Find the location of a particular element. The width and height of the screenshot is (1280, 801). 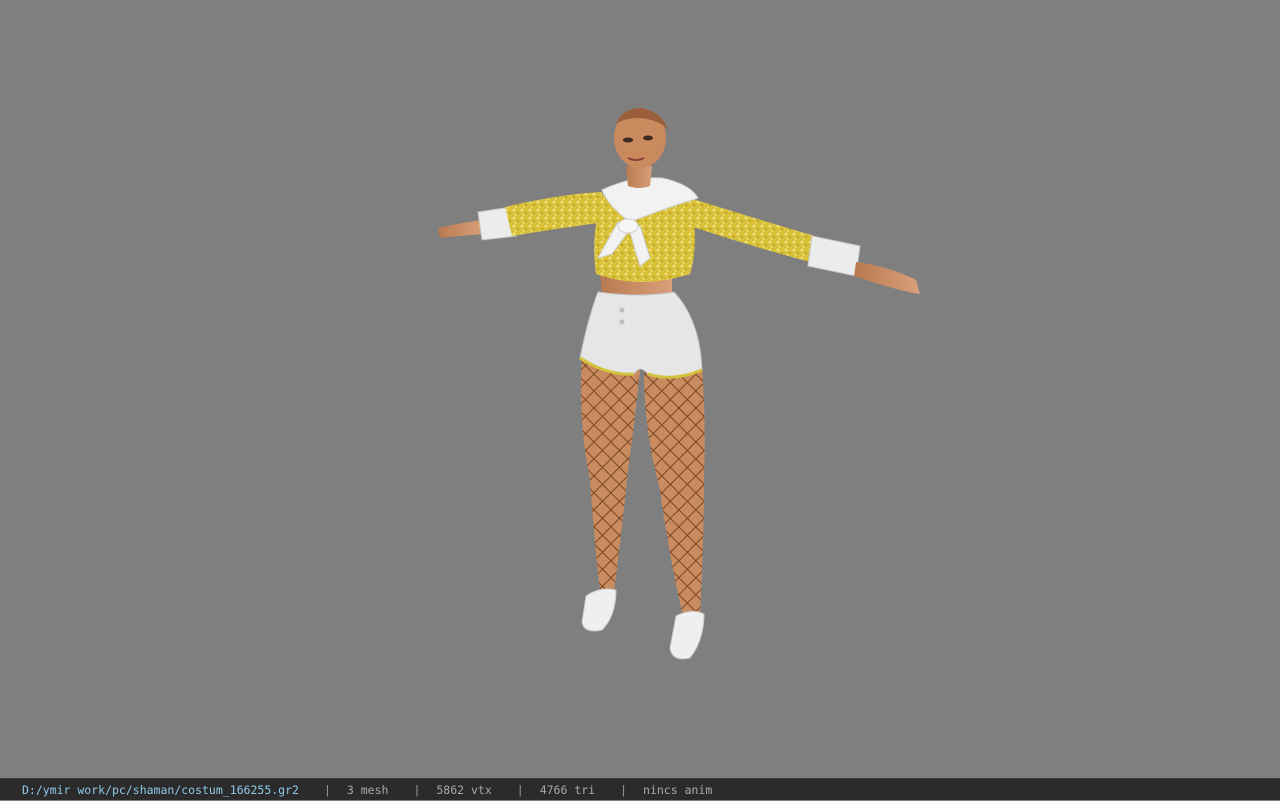

right-arm is located at coordinates (805, 246).